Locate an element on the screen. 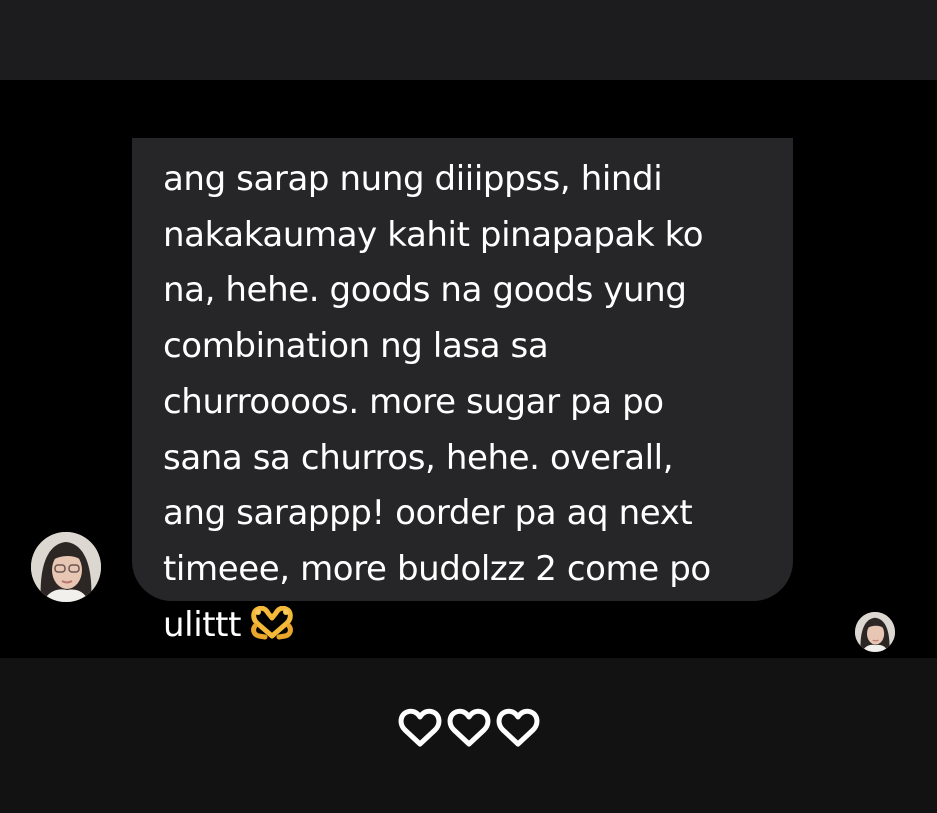 Image resolution: width=937 pixels, height=813 pixels. message-line: churroooos. more sugar pa po is located at coordinates (413, 401).